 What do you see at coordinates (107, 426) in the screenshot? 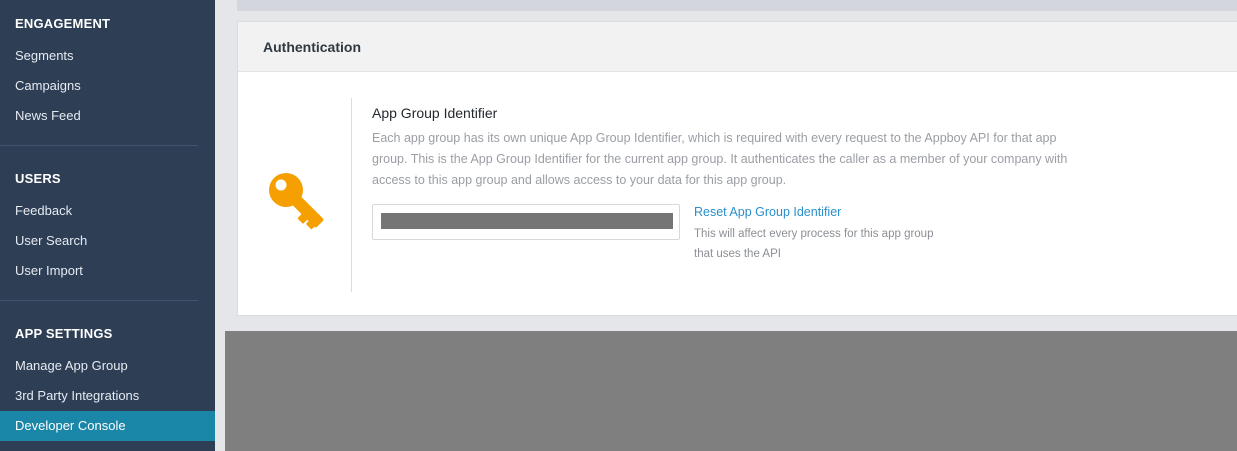
I see `sidebar-item-developer-console: Developer Console` at bounding box center [107, 426].